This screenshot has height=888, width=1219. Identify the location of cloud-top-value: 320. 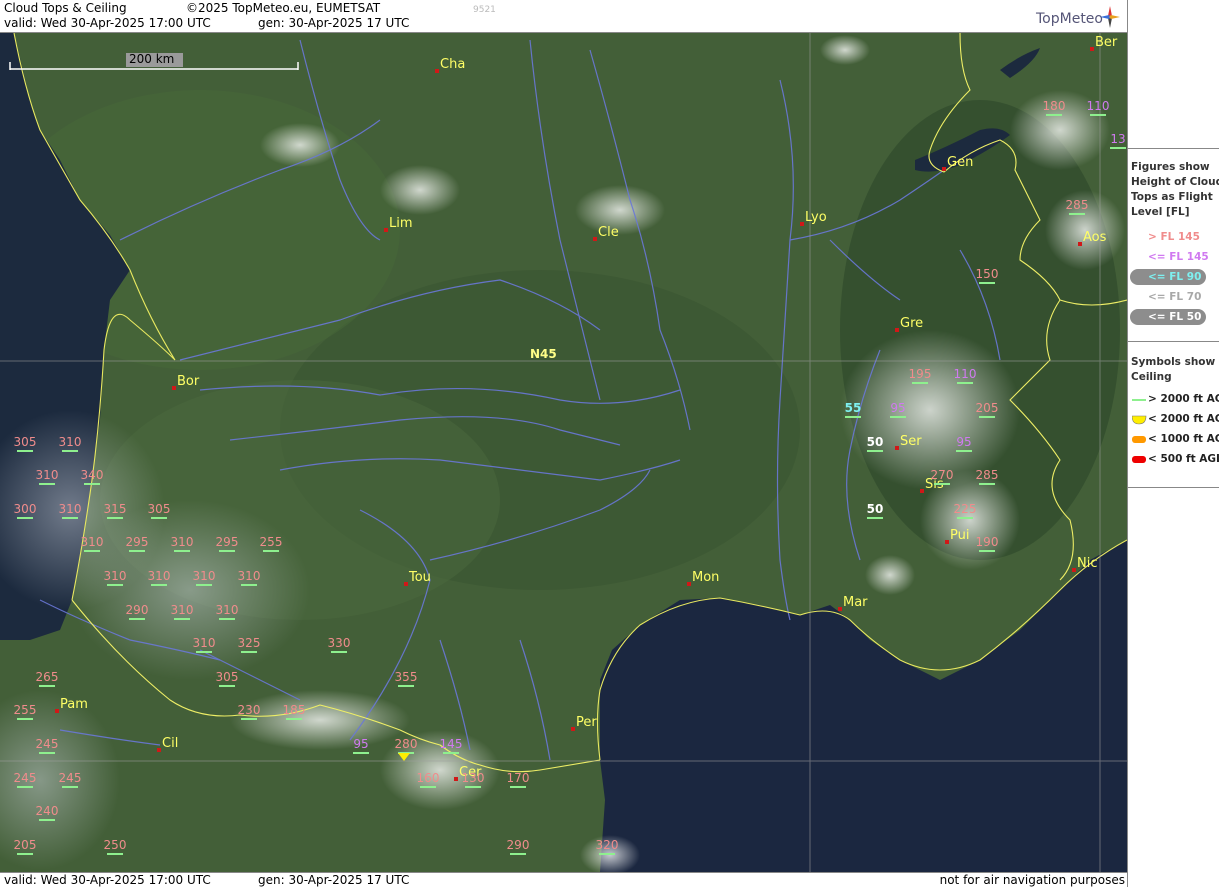
(607, 845).